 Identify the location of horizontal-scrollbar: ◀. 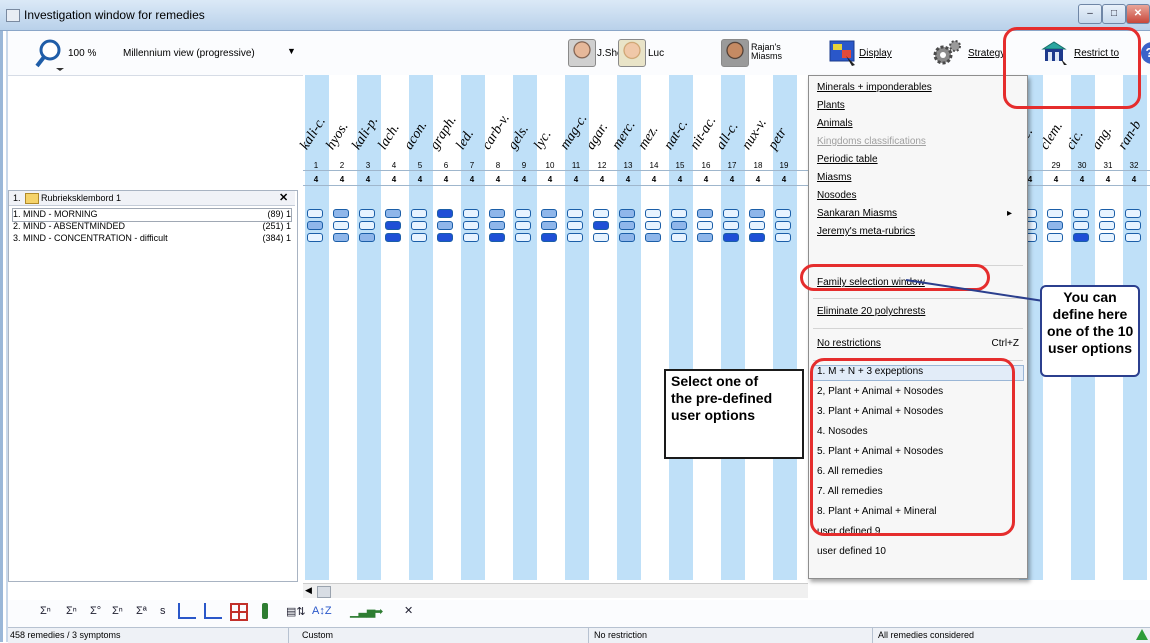
(555, 590).